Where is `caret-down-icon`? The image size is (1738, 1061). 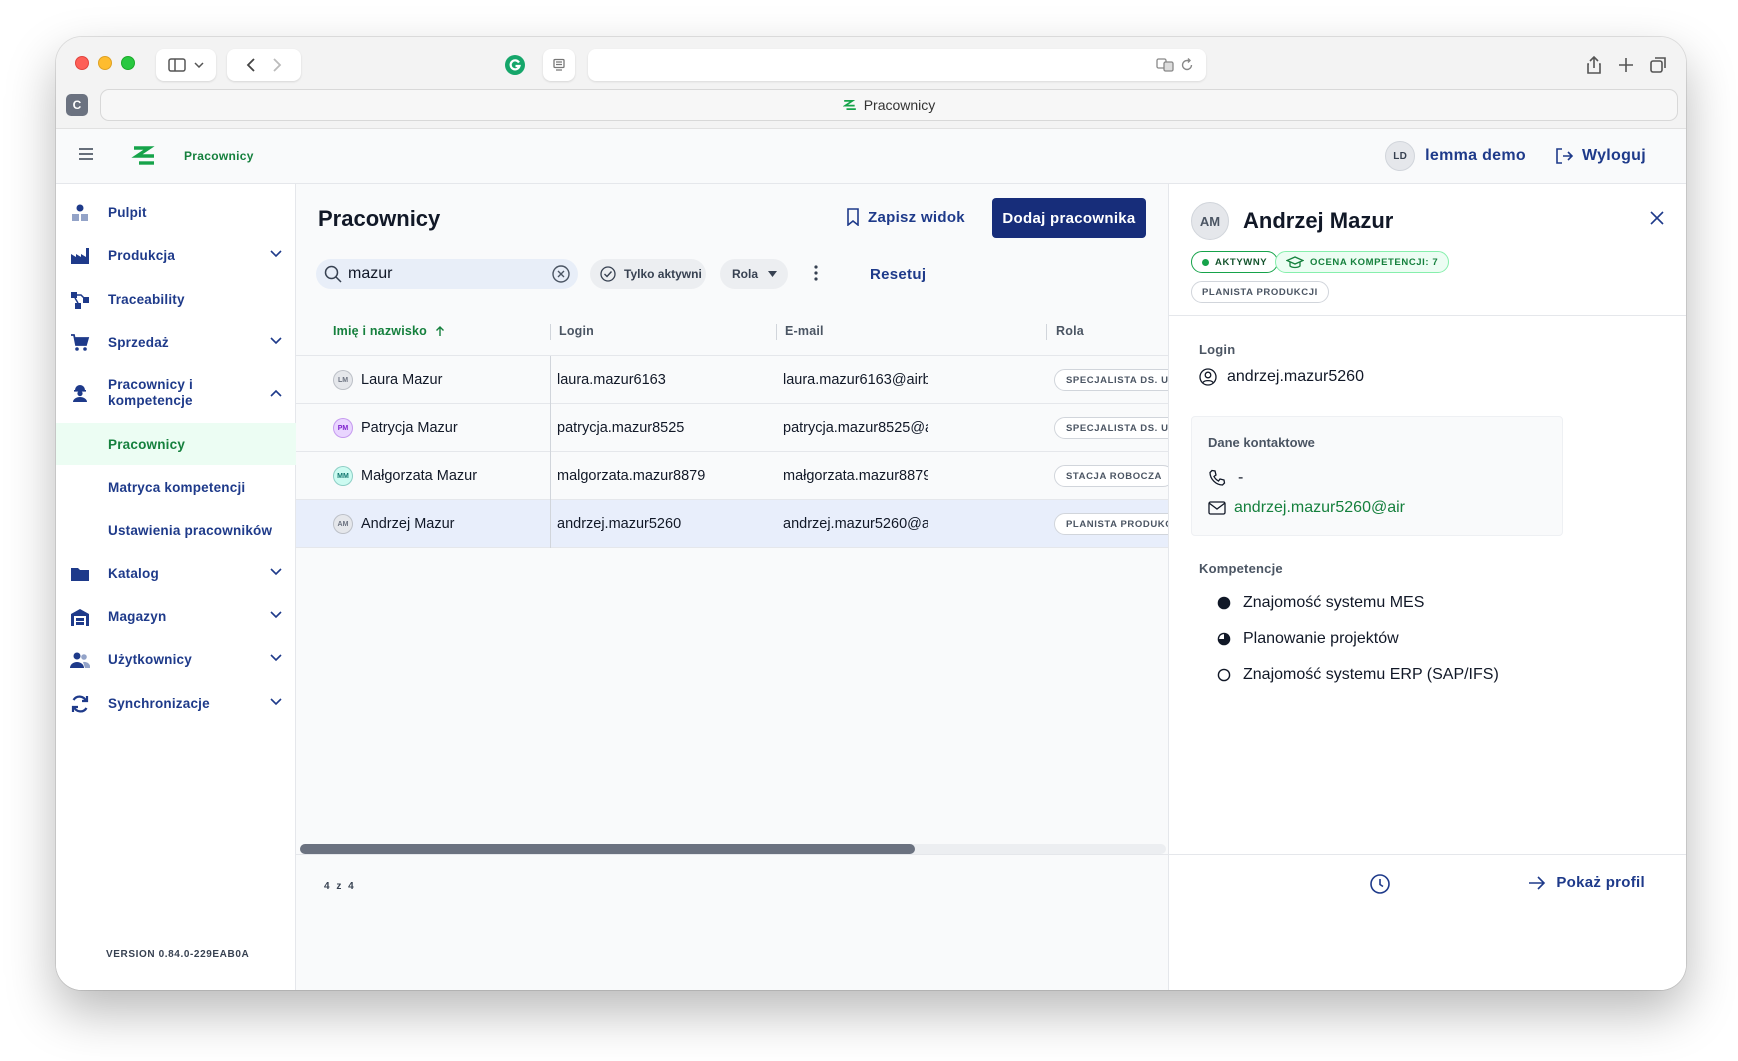 caret-down-icon is located at coordinates (773, 274).